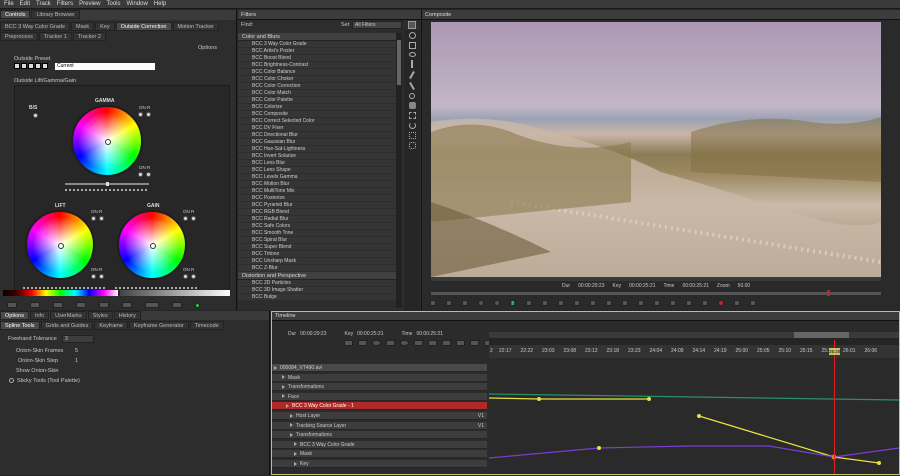 The image size is (900, 476). I want to click on scrub-bar, so click(656, 293).